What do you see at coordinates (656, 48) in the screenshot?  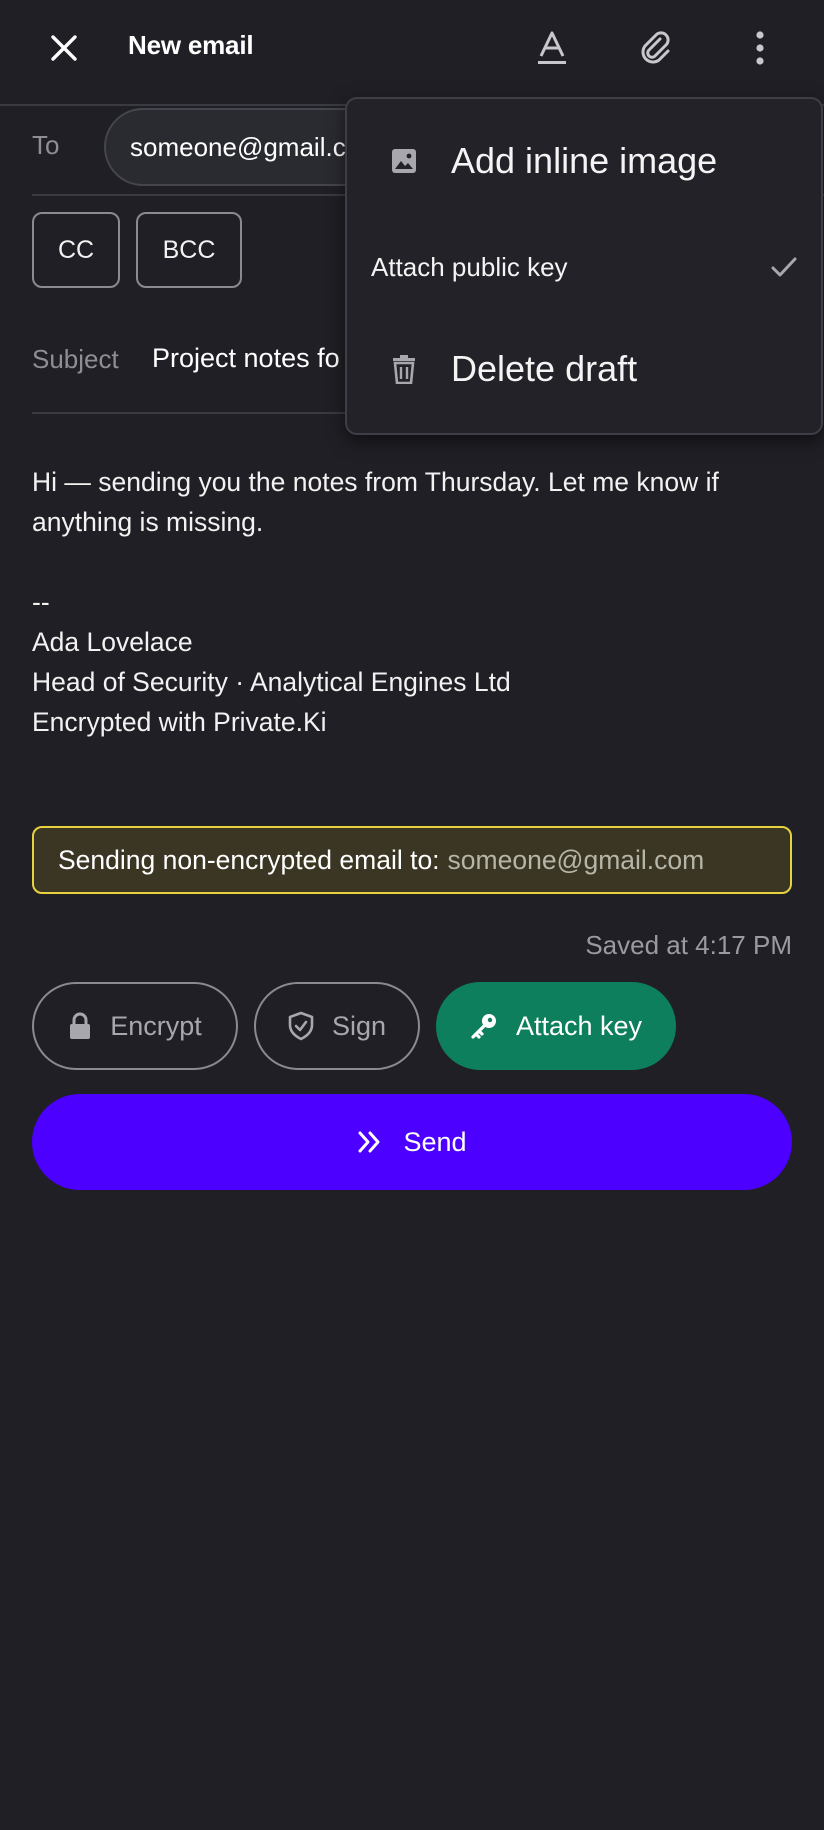 I see `paperclip-icon` at bounding box center [656, 48].